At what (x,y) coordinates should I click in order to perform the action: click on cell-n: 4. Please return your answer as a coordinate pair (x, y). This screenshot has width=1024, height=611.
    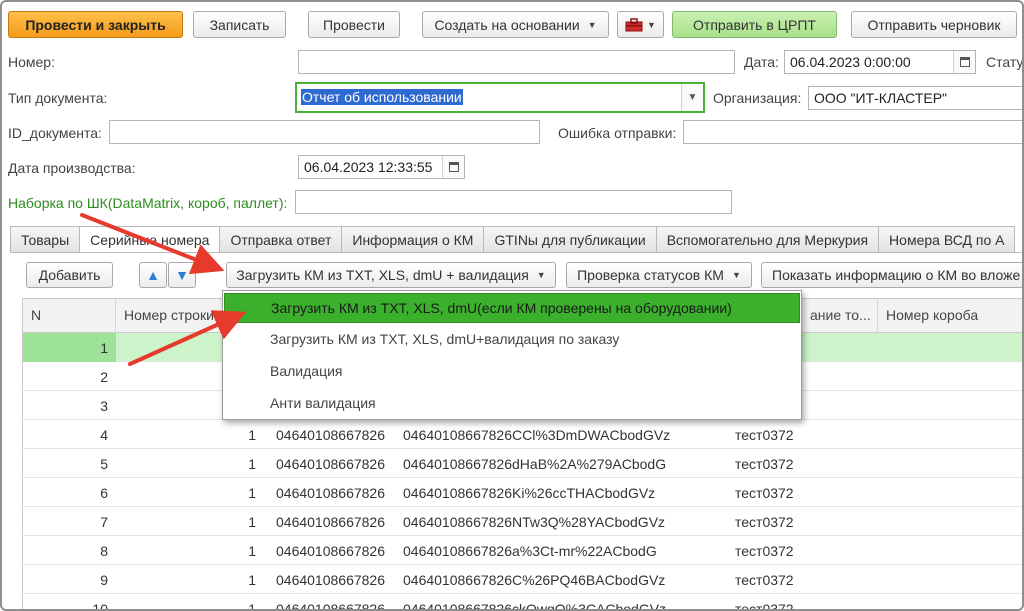
    Looking at the image, I should click on (104, 435).